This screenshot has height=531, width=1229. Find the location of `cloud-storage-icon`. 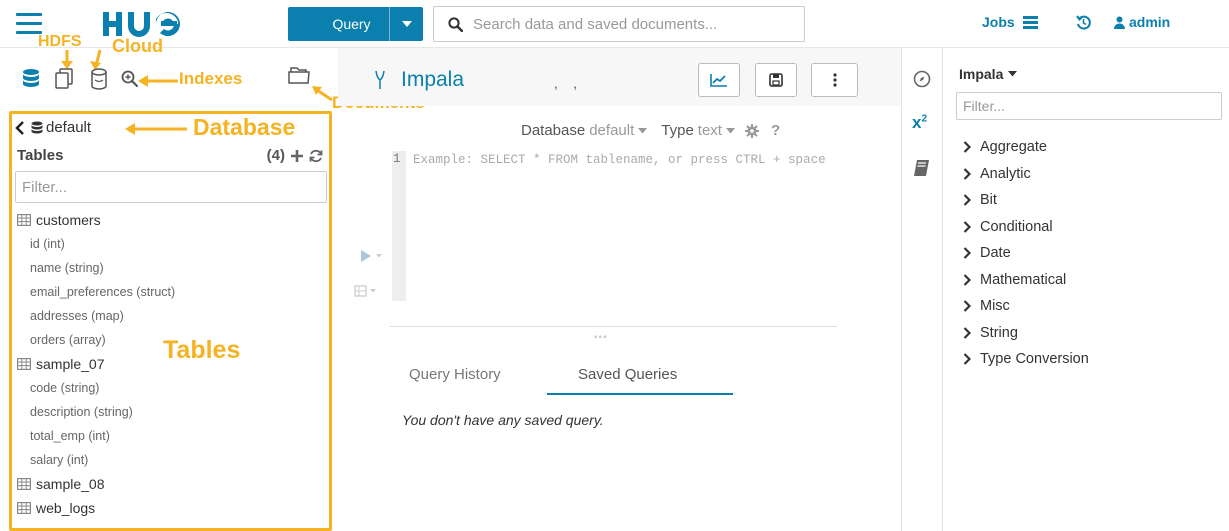

cloud-storage-icon is located at coordinates (99, 79).